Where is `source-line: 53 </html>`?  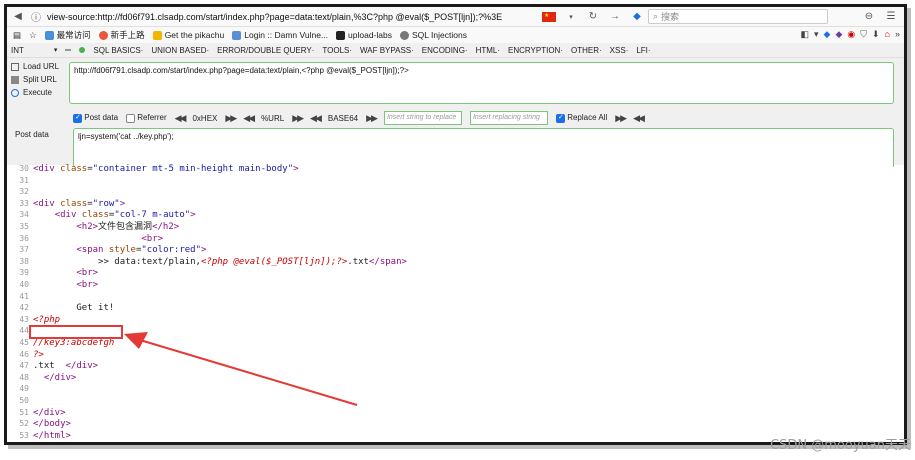 source-line: 53 </html> is located at coordinates (39, 436).